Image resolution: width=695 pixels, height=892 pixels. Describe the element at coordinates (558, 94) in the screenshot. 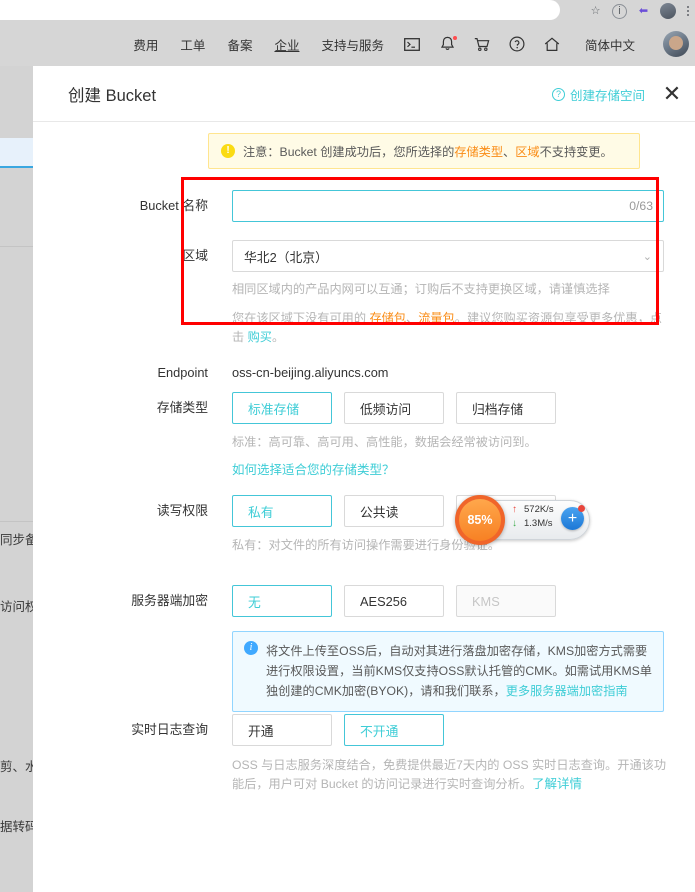

I see `question-mark-icon: ?` at that location.